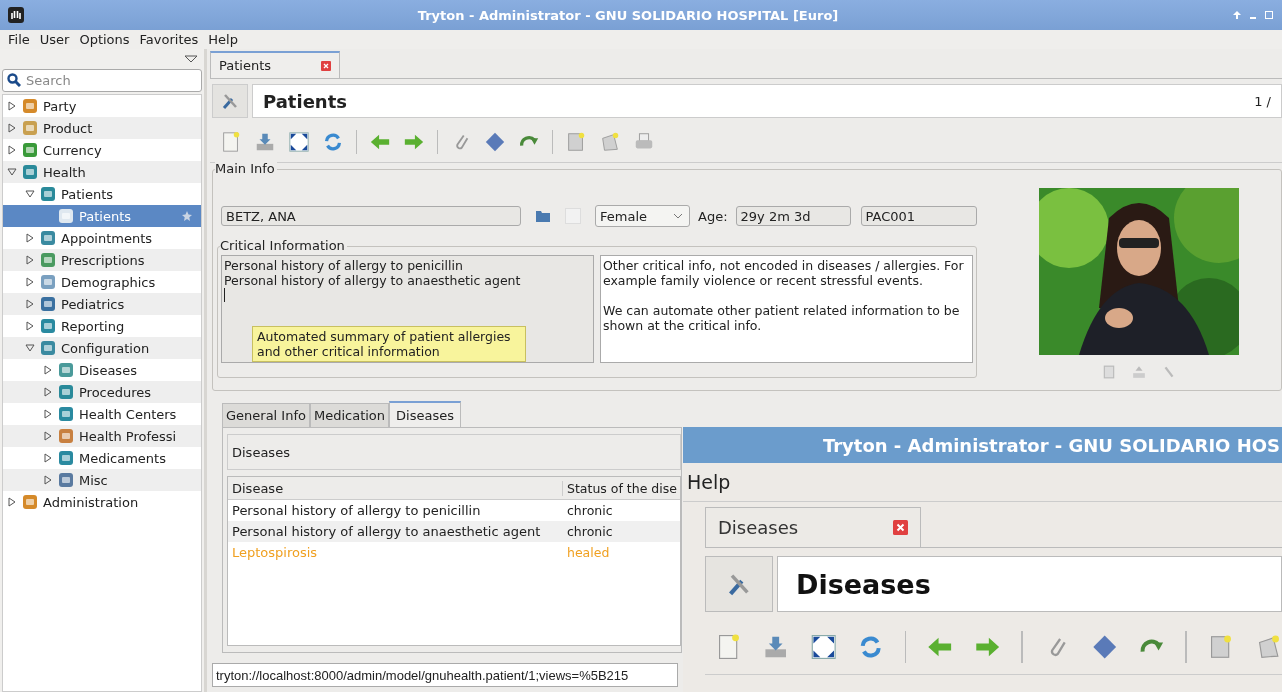 The width and height of the screenshot is (1282, 692). Describe the element at coordinates (610, 142) in the screenshot. I see `note2-icon` at that location.